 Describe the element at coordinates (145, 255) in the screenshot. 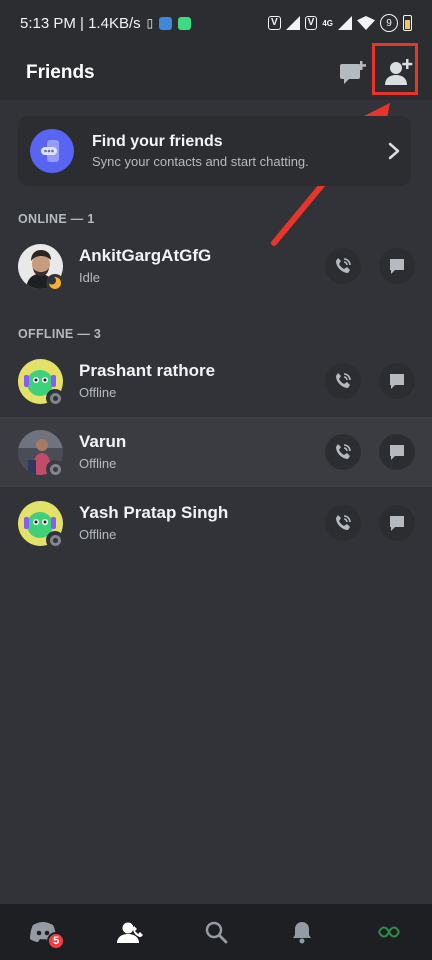

I see `friend-name: AnkitGargAtGfG` at that location.